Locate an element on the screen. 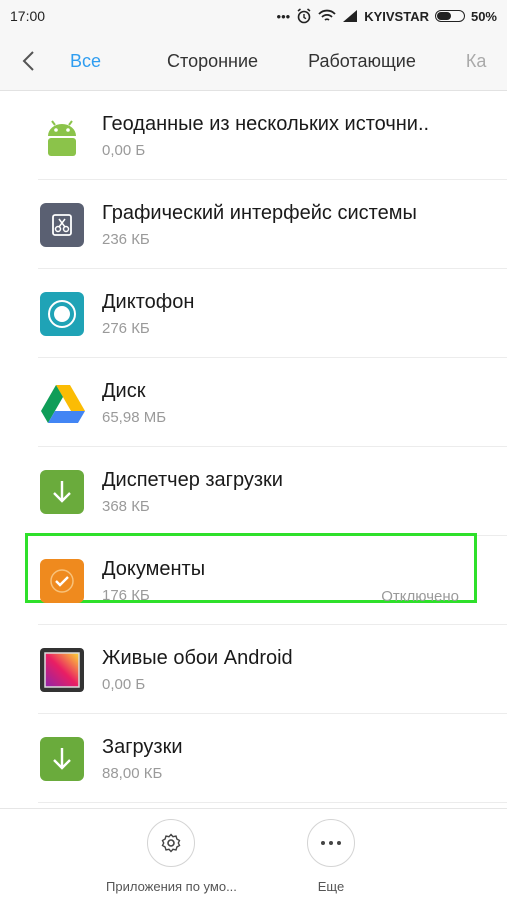 This screenshot has height=902, width=507. back-button is located at coordinates (28, 61).